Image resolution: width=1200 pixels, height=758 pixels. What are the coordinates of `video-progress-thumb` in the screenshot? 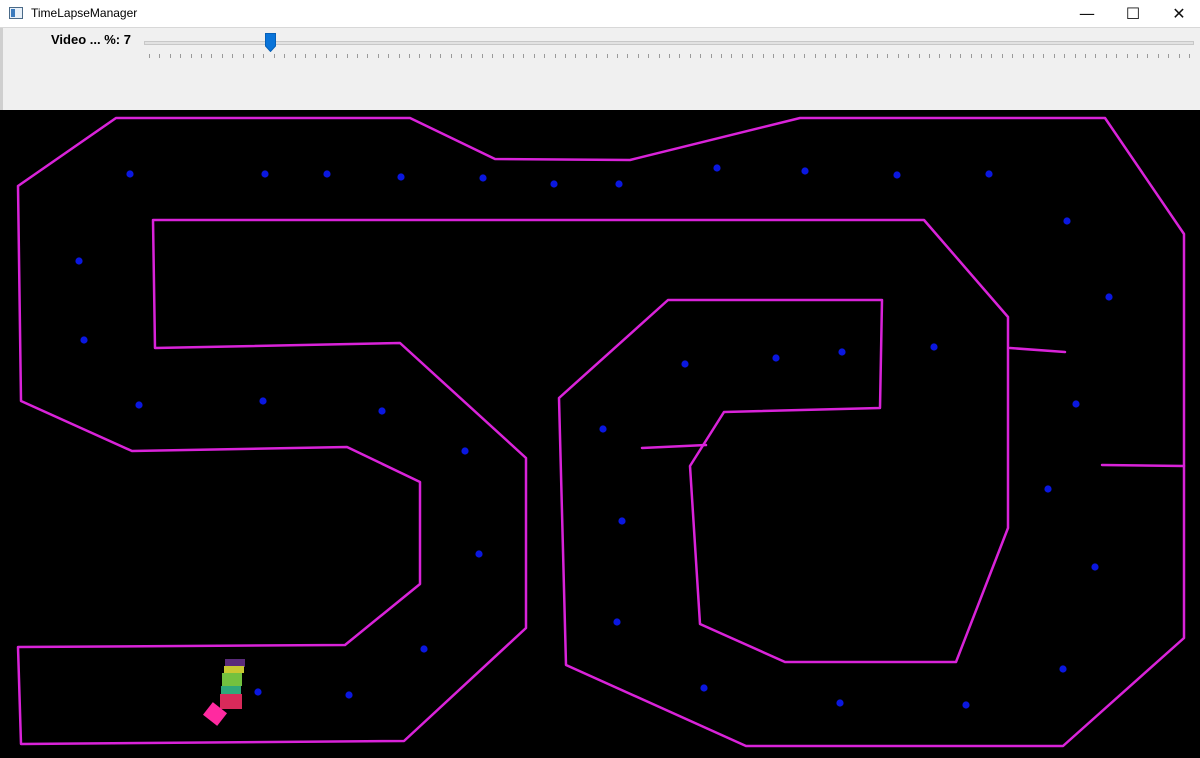 It's located at (270, 42).